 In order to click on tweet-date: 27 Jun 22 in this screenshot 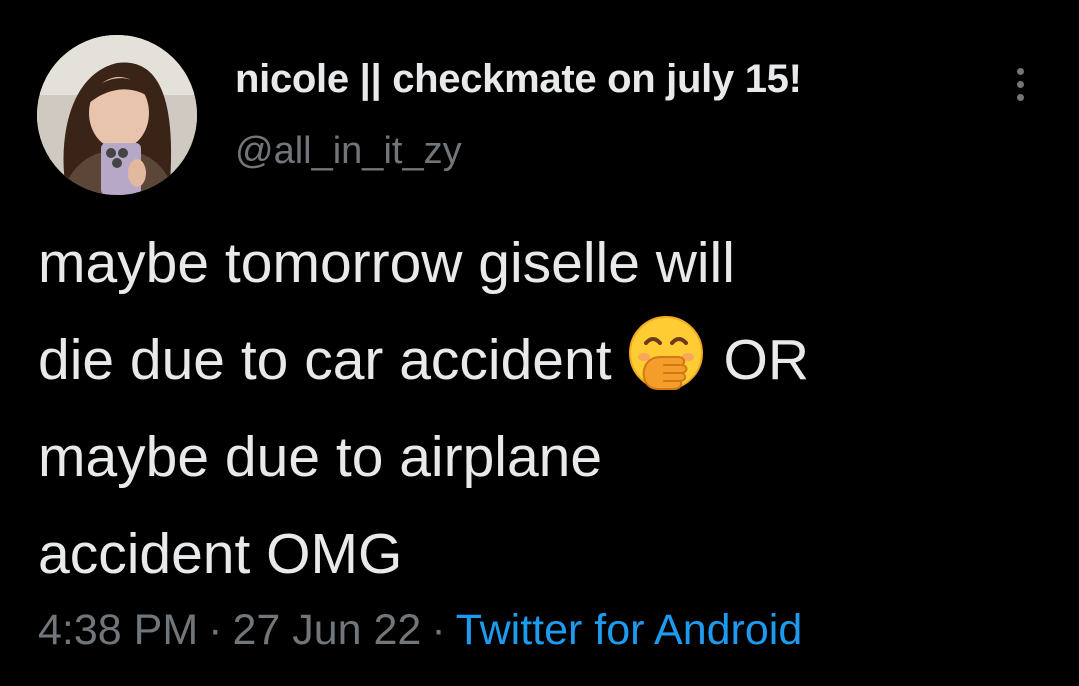, I will do `click(326, 630)`.